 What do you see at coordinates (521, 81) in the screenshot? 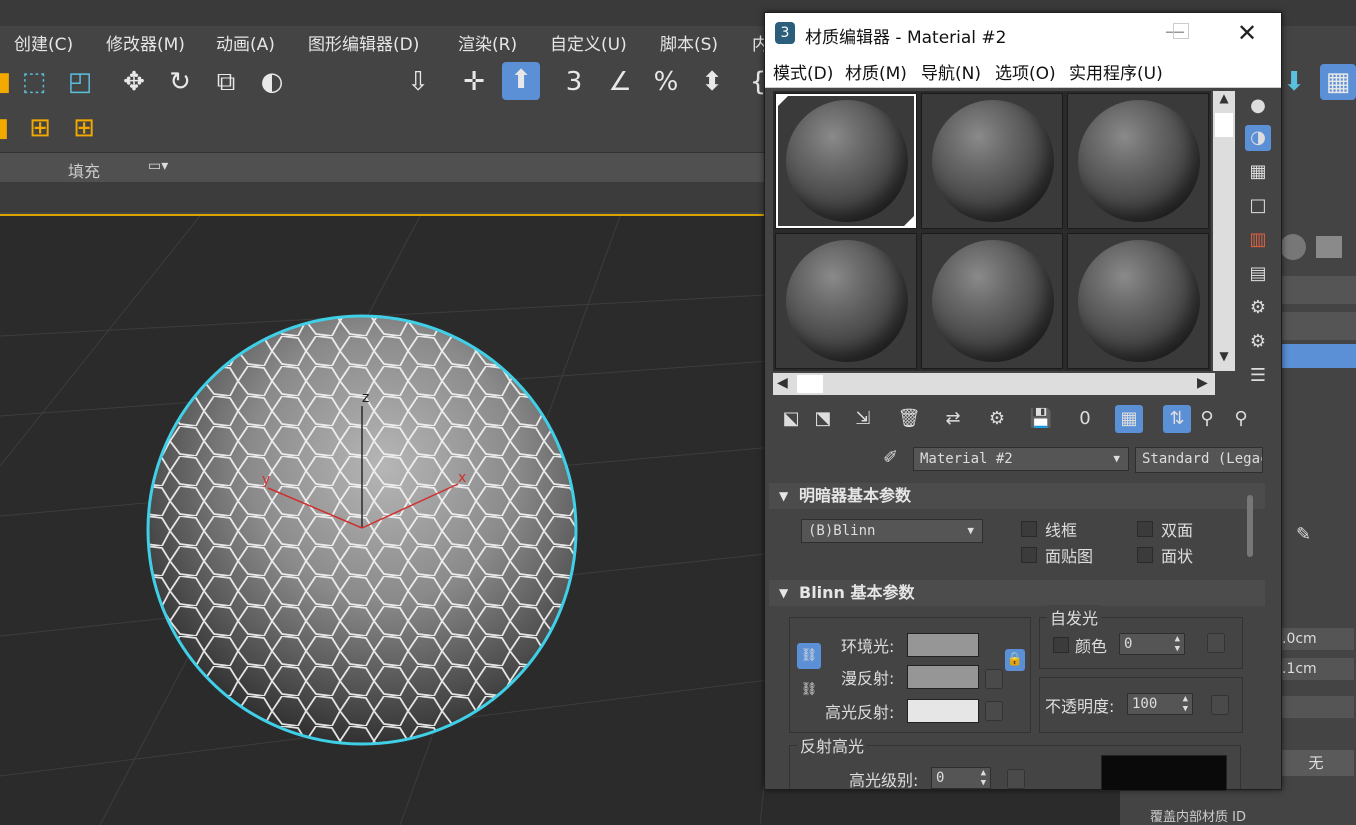
I see `snap-toggle-icon: ⬆` at bounding box center [521, 81].